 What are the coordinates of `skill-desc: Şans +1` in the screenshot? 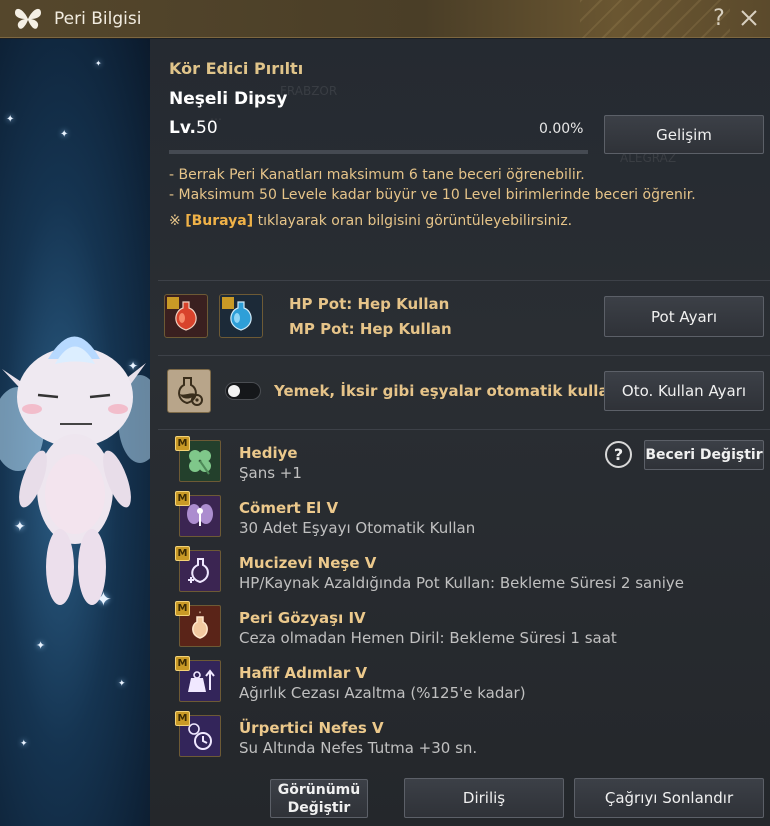 It's located at (270, 473).